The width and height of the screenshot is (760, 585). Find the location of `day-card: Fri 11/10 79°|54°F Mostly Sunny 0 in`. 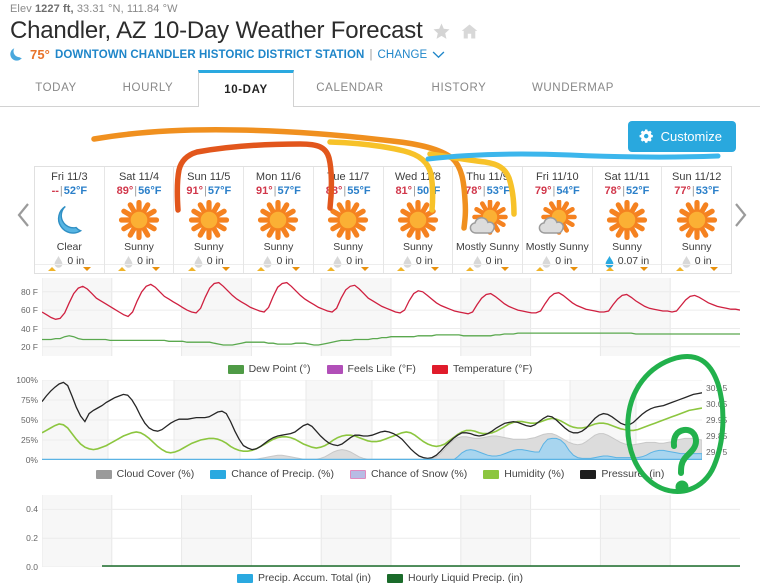

day-card: Fri 11/10 79°|54°F Mostly Sunny 0 in is located at coordinates (557, 220).